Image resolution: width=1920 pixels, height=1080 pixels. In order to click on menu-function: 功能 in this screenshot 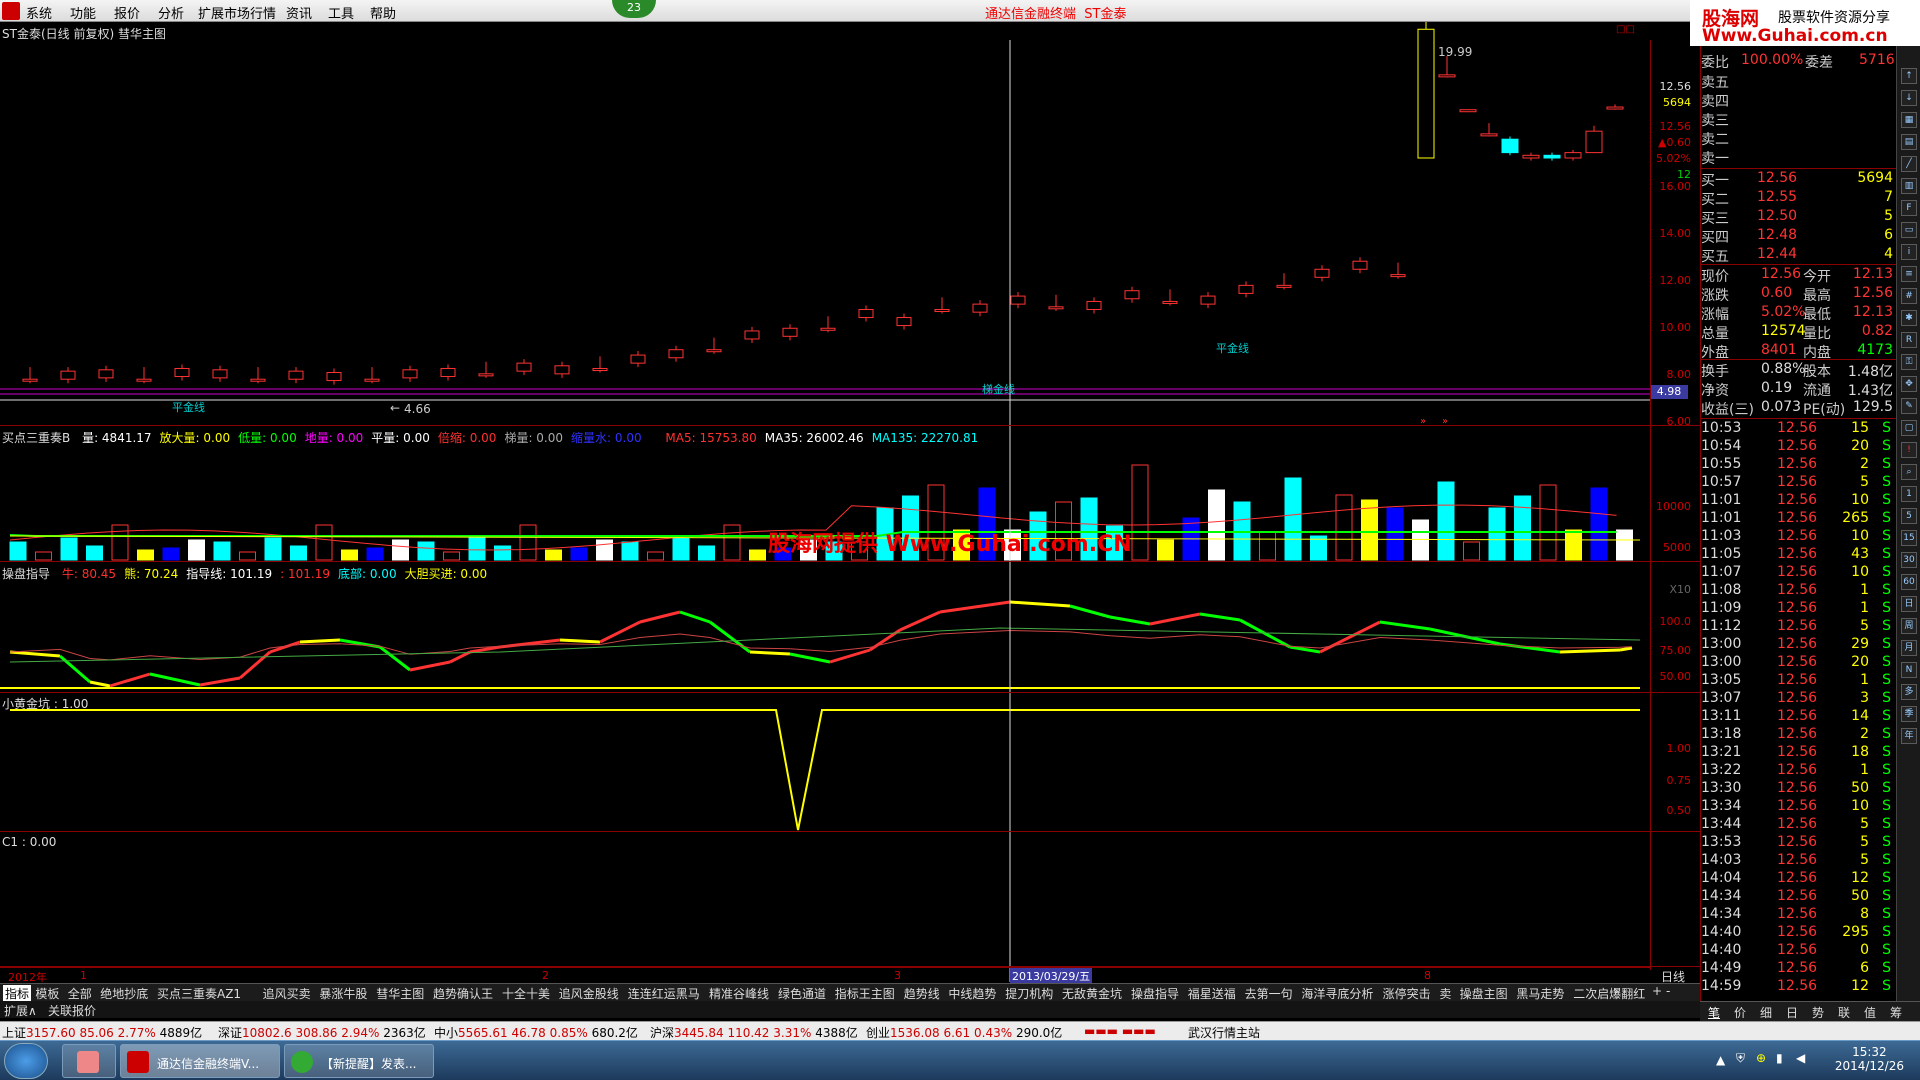, I will do `click(83, 12)`.